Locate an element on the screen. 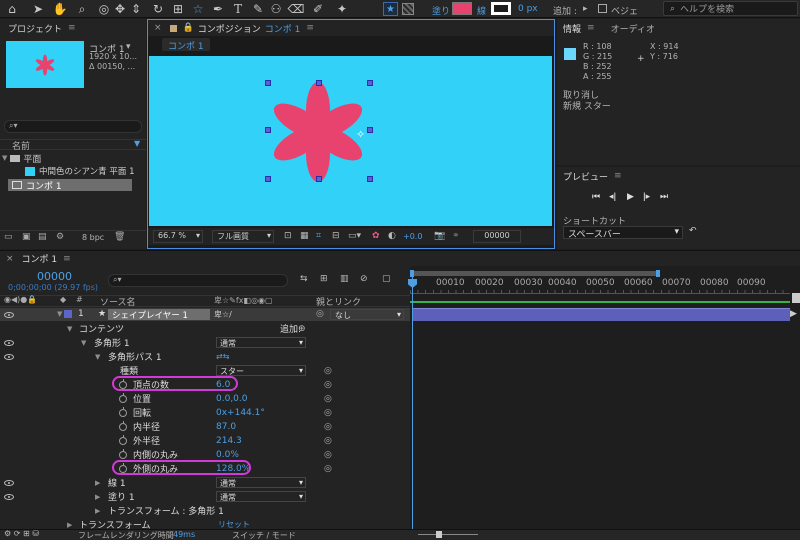 This screenshot has height=540, width=800. interpret-footage-icon: ▭ is located at coordinates (8, 237).